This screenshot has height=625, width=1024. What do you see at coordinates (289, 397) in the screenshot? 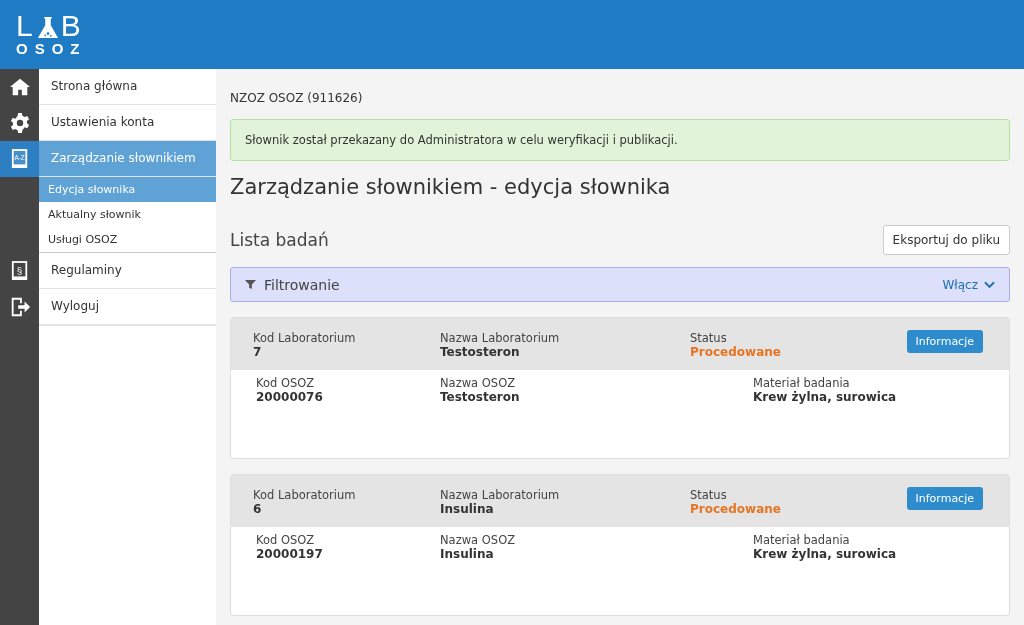
I see `field-value: 20000076` at bounding box center [289, 397].